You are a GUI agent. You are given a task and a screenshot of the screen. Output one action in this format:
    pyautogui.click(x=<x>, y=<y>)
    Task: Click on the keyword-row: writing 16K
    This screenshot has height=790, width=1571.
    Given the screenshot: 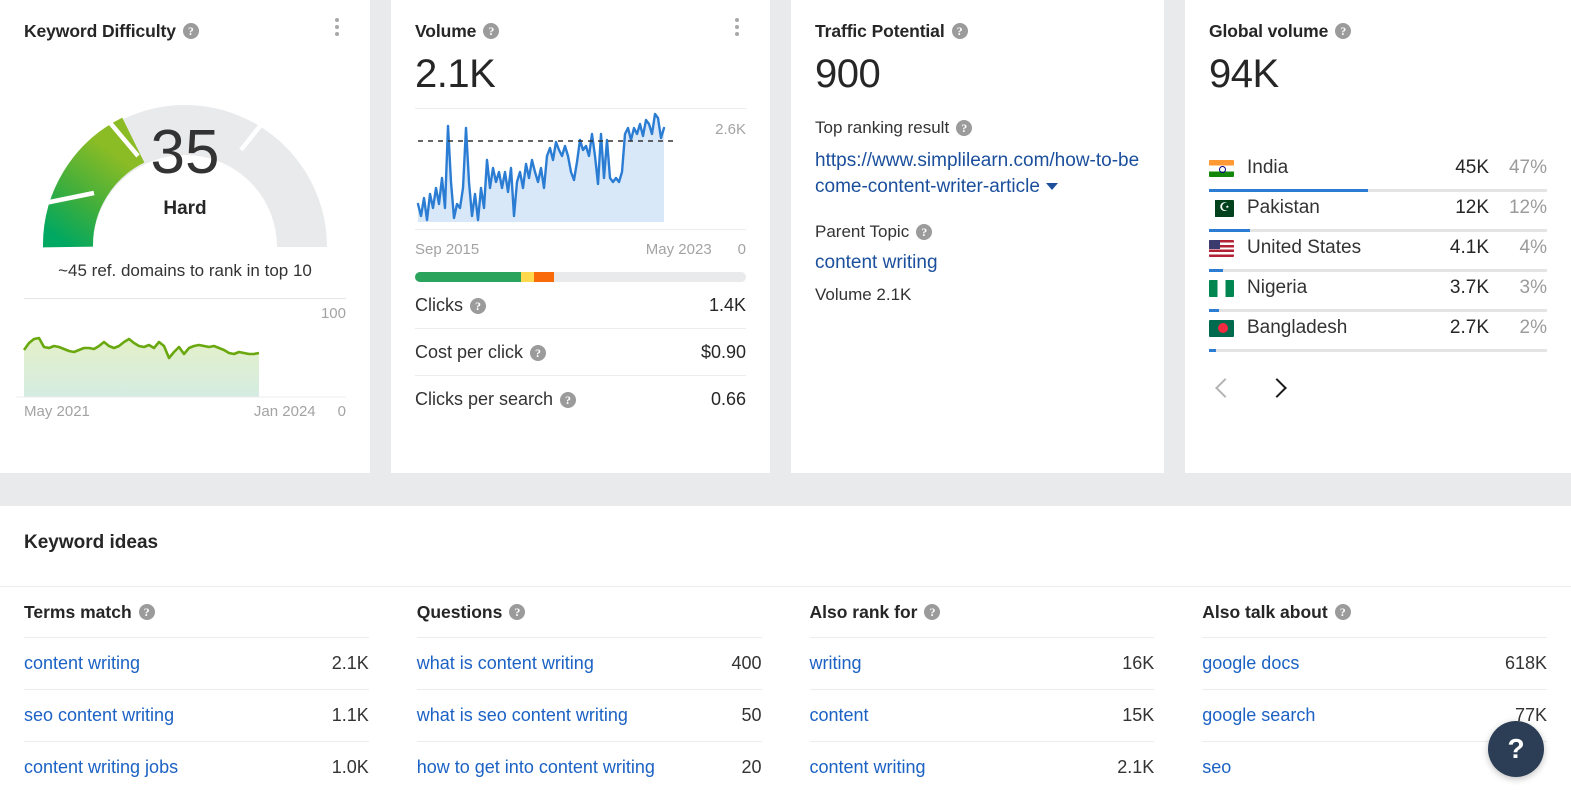 What is the action you would take?
    pyautogui.click(x=982, y=664)
    